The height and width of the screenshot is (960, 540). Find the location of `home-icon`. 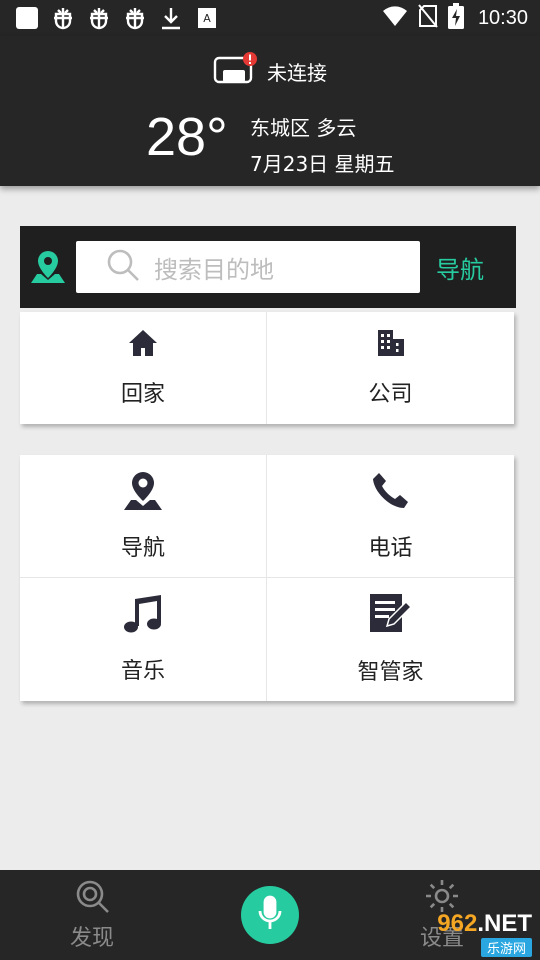

home-icon is located at coordinates (143, 345).